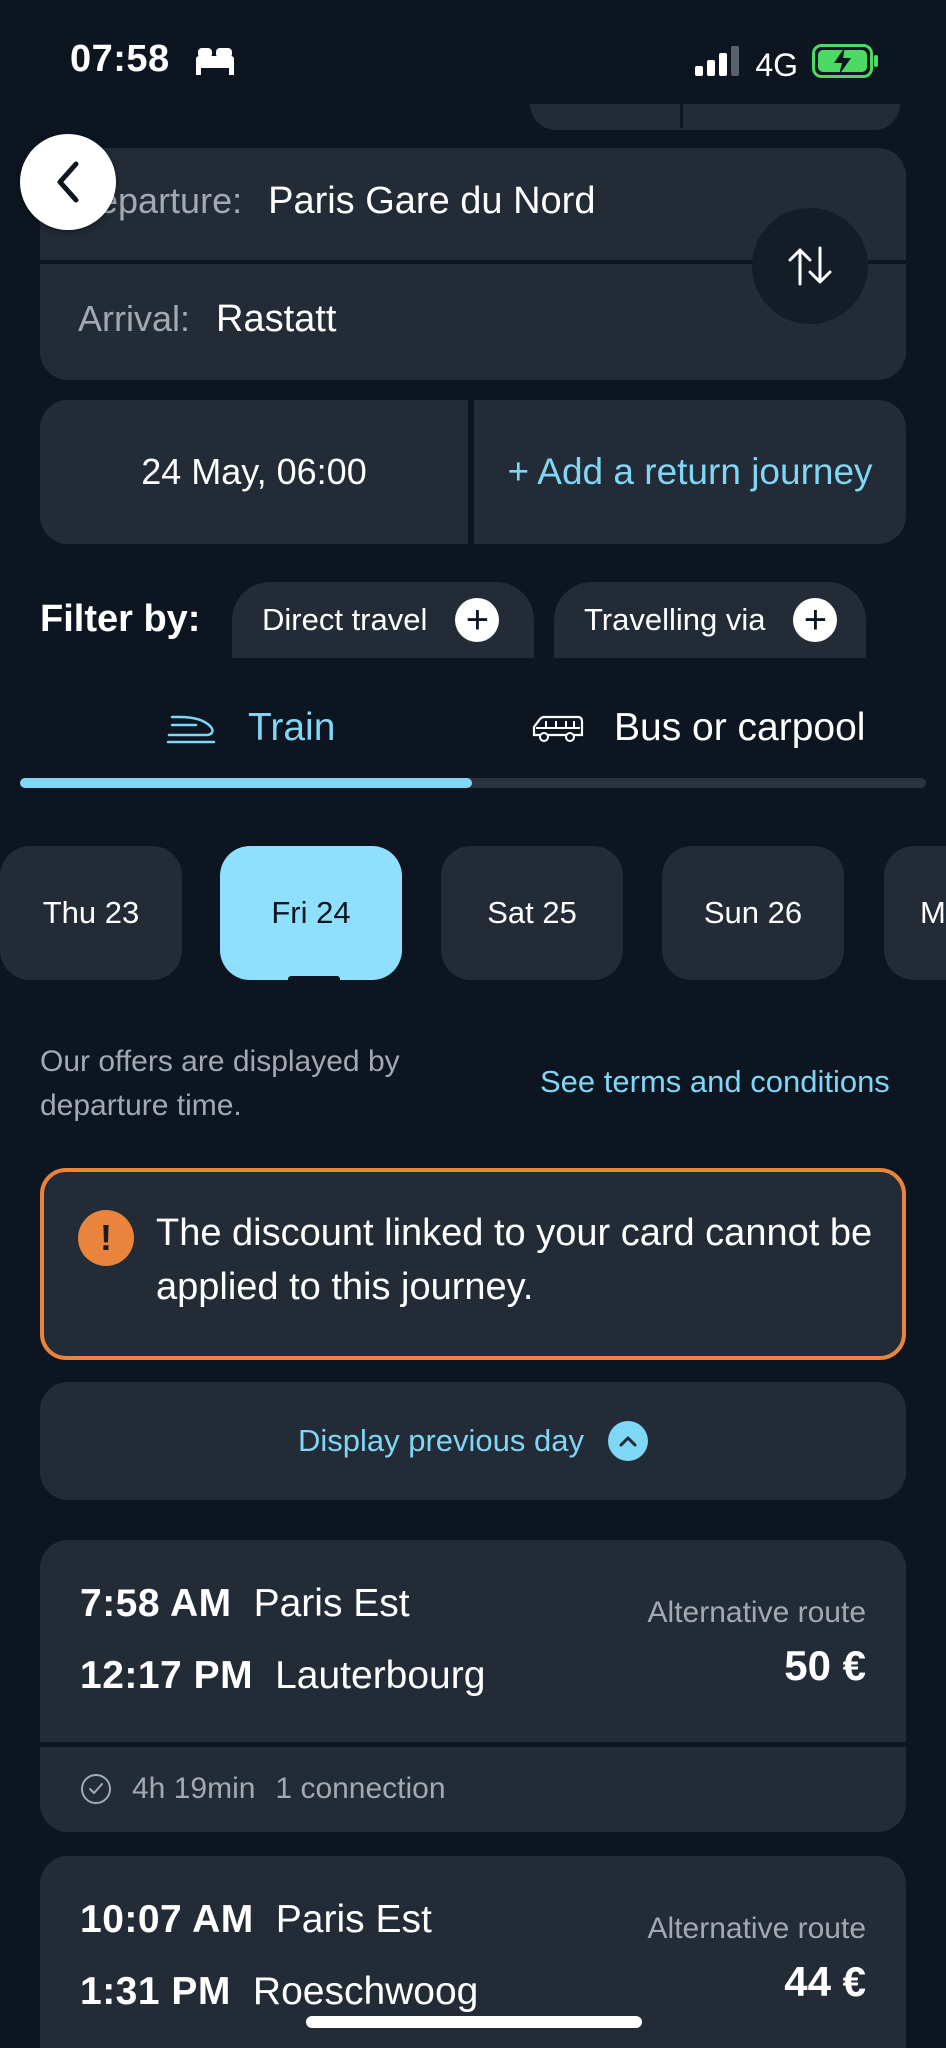 This screenshot has height=2048, width=946. I want to click on connections: 1 connection, so click(360, 1788).